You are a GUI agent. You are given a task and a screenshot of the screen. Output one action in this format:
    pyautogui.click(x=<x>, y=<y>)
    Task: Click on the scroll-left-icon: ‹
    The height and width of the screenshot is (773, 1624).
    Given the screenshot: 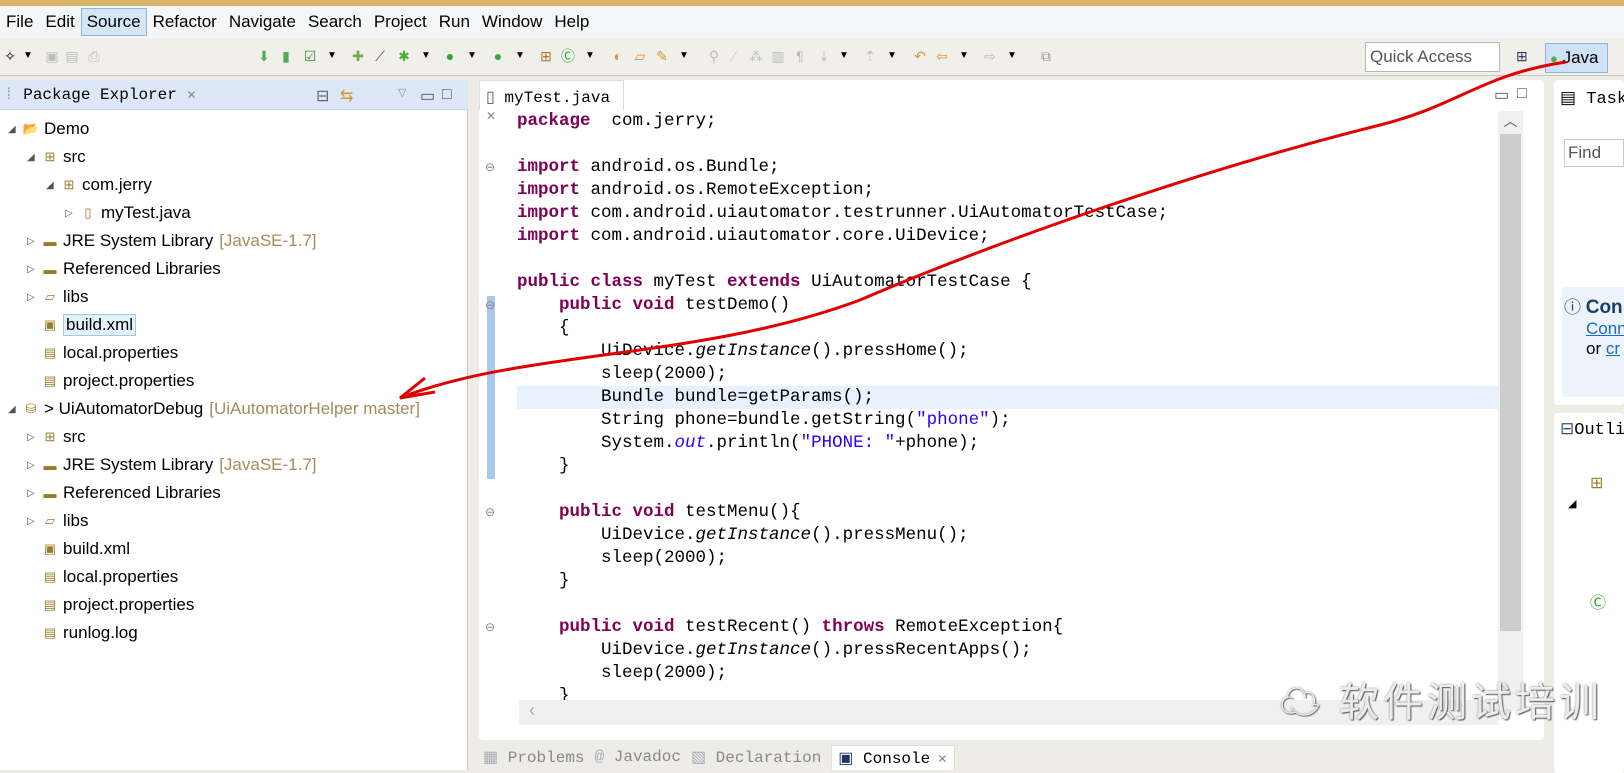 What is the action you would take?
    pyautogui.click(x=532, y=710)
    